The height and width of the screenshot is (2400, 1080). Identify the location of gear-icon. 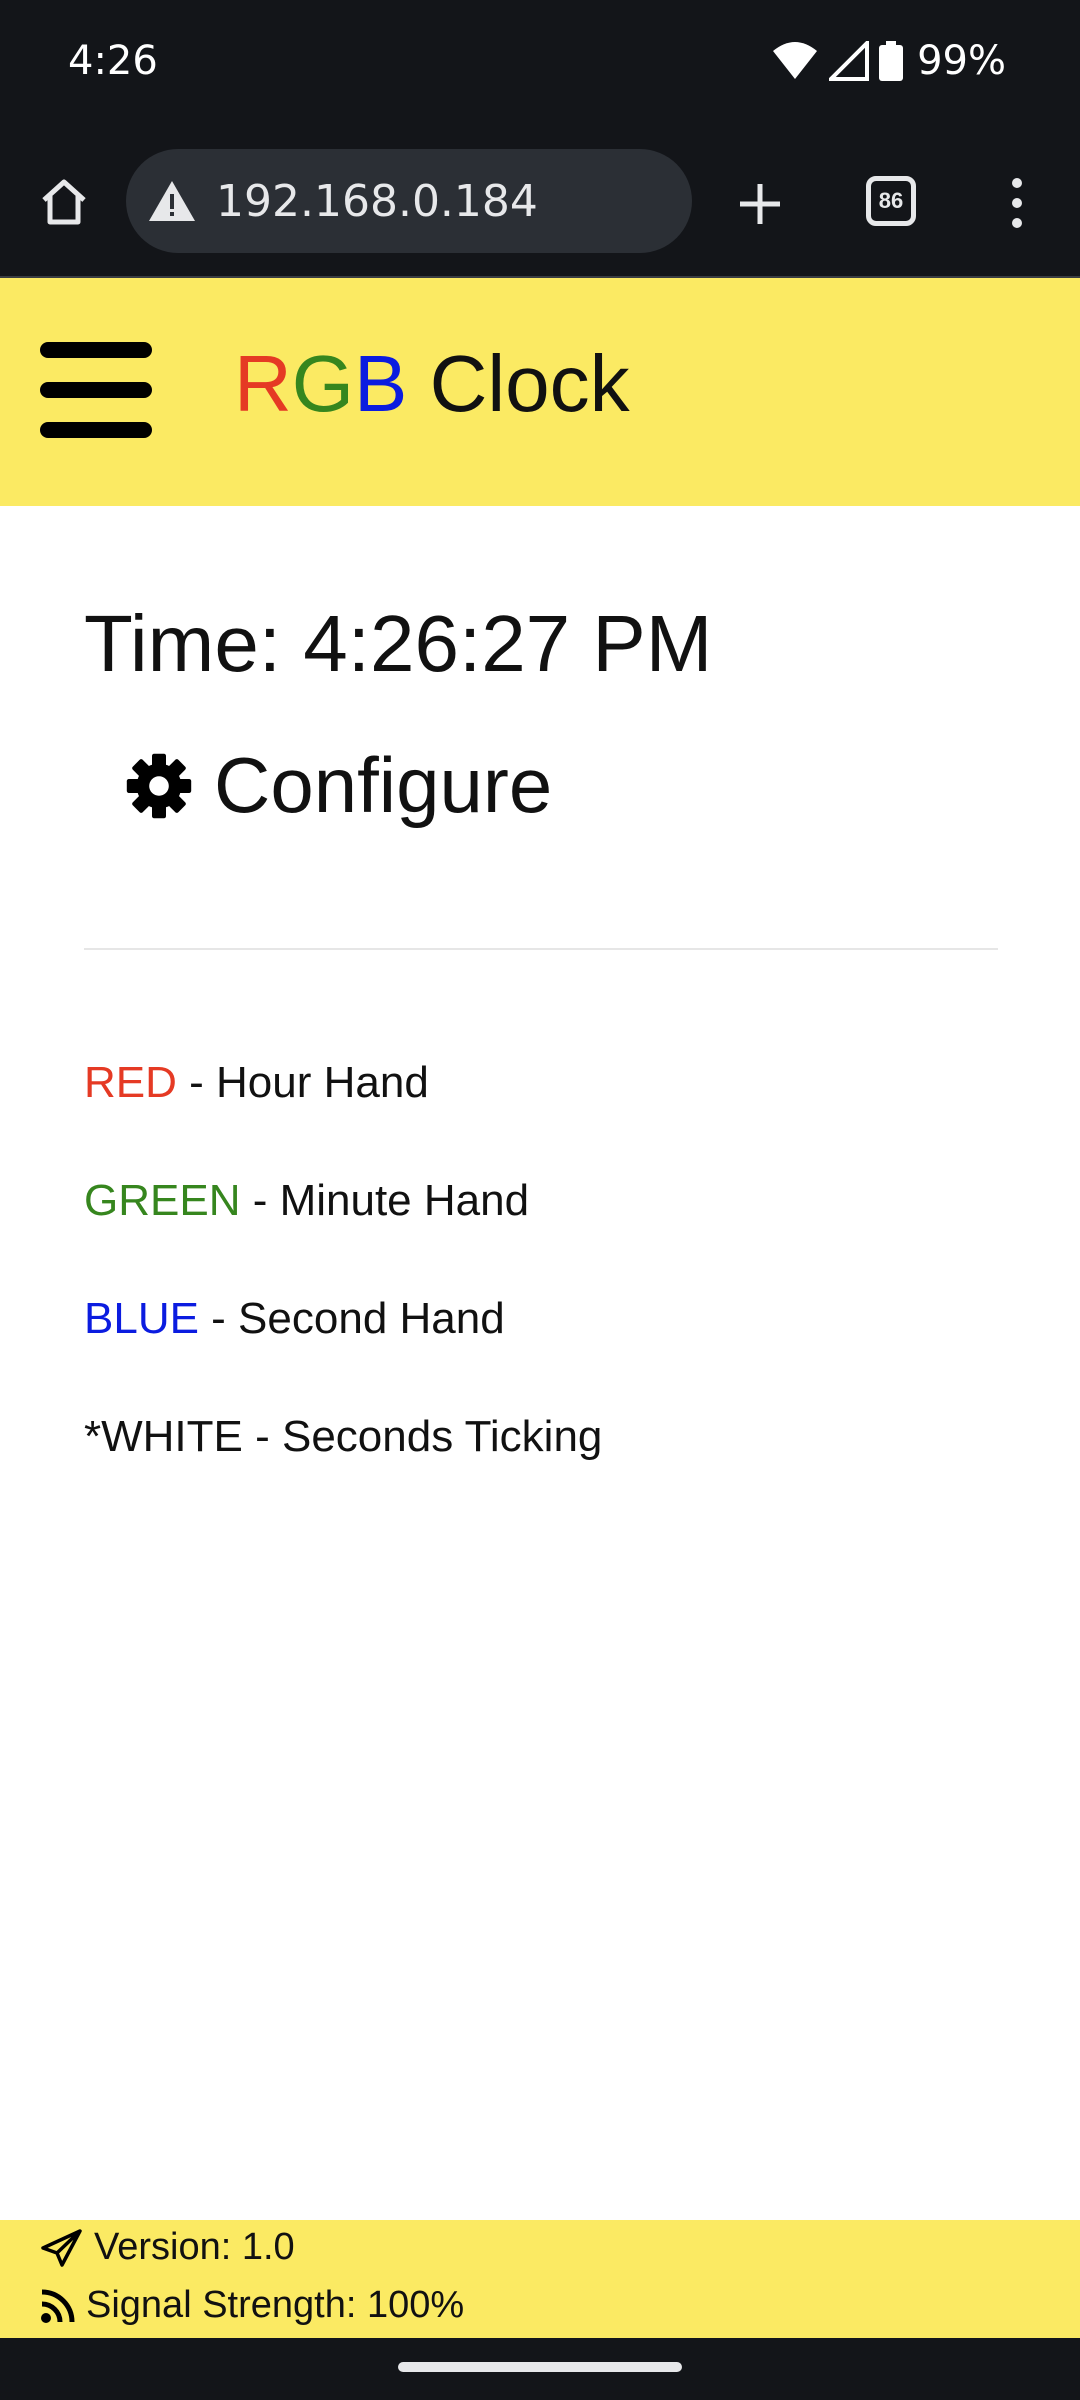
(159, 785).